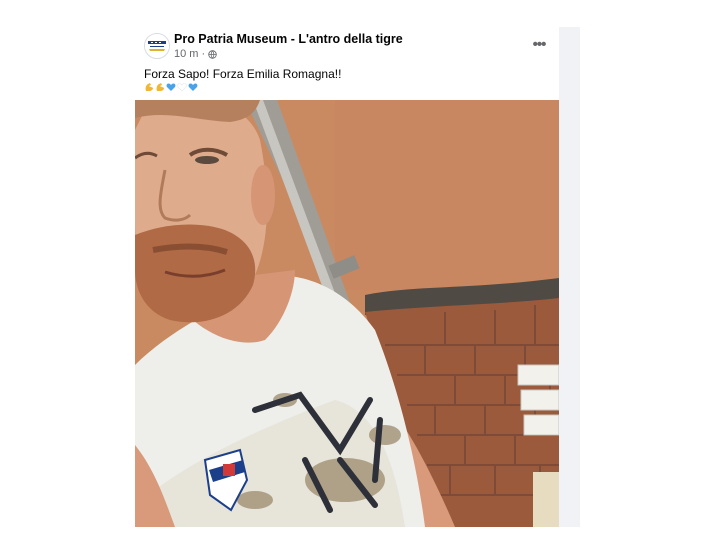 Image resolution: width=702 pixels, height=554 pixels. What do you see at coordinates (186, 54) in the screenshot?
I see `post-timestamp: 10 m` at bounding box center [186, 54].